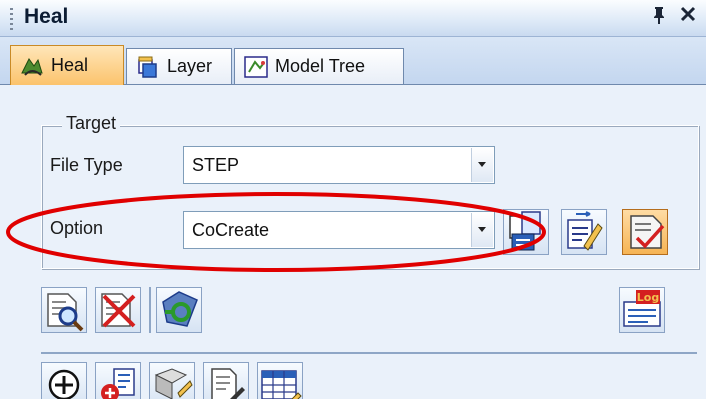 This screenshot has width=706, height=399. I want to click on edit-settings-icon, so click(585, 231).